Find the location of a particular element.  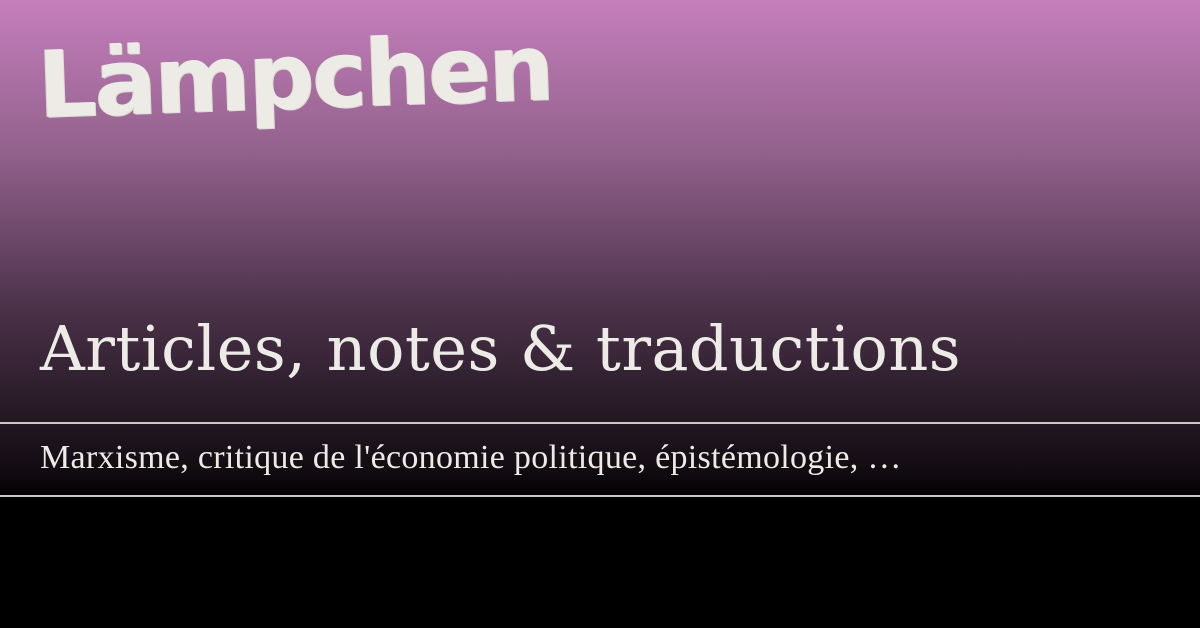

divider-bottom is located at coordinates (600, 496).